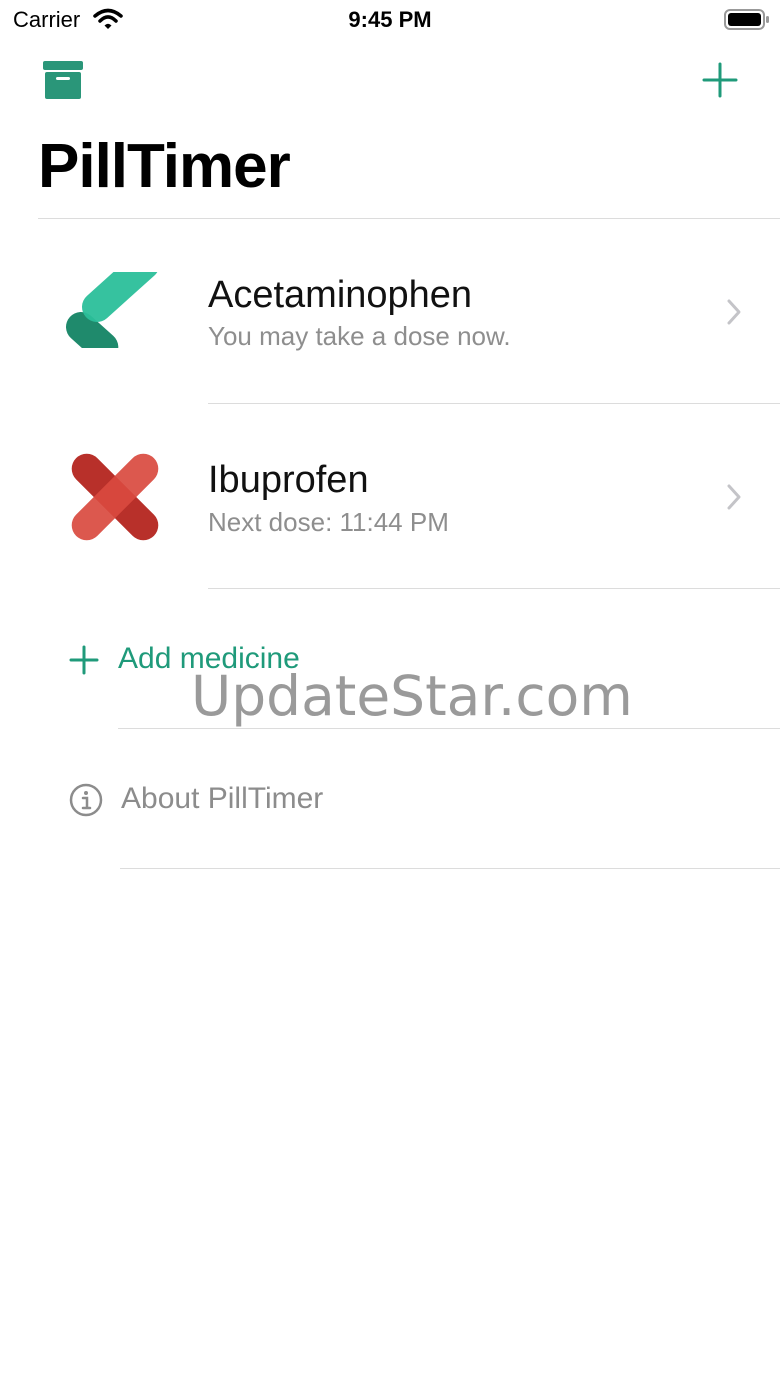 This screenshot has height=1387, width=780. I want to click on status-bar: Carrier 9:45 PM, so click(390, 20).